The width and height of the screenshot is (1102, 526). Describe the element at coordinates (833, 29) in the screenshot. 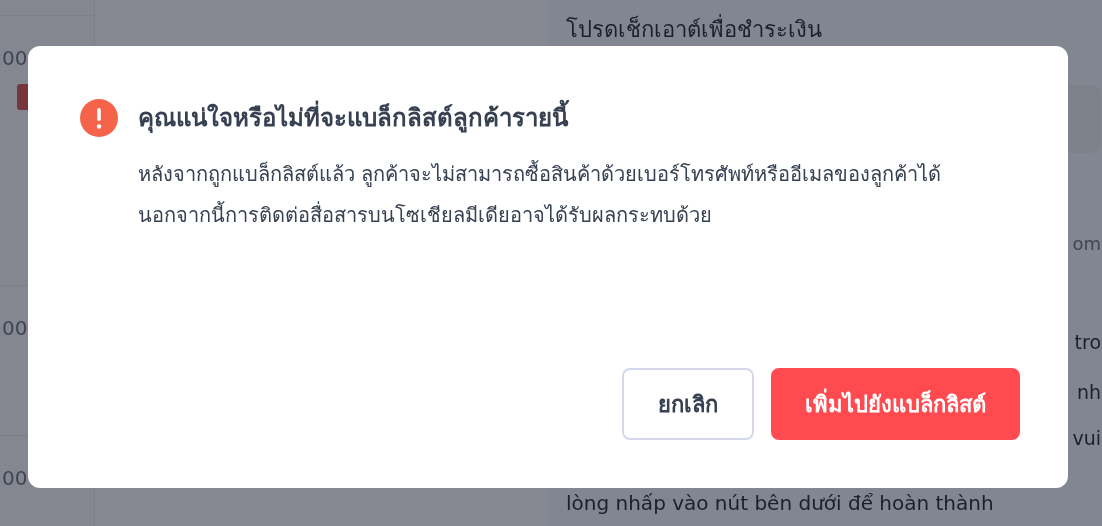

I see `checkout-heading: โปรดเช็กเอาต์เพื่อชำระเงิน` at that location.